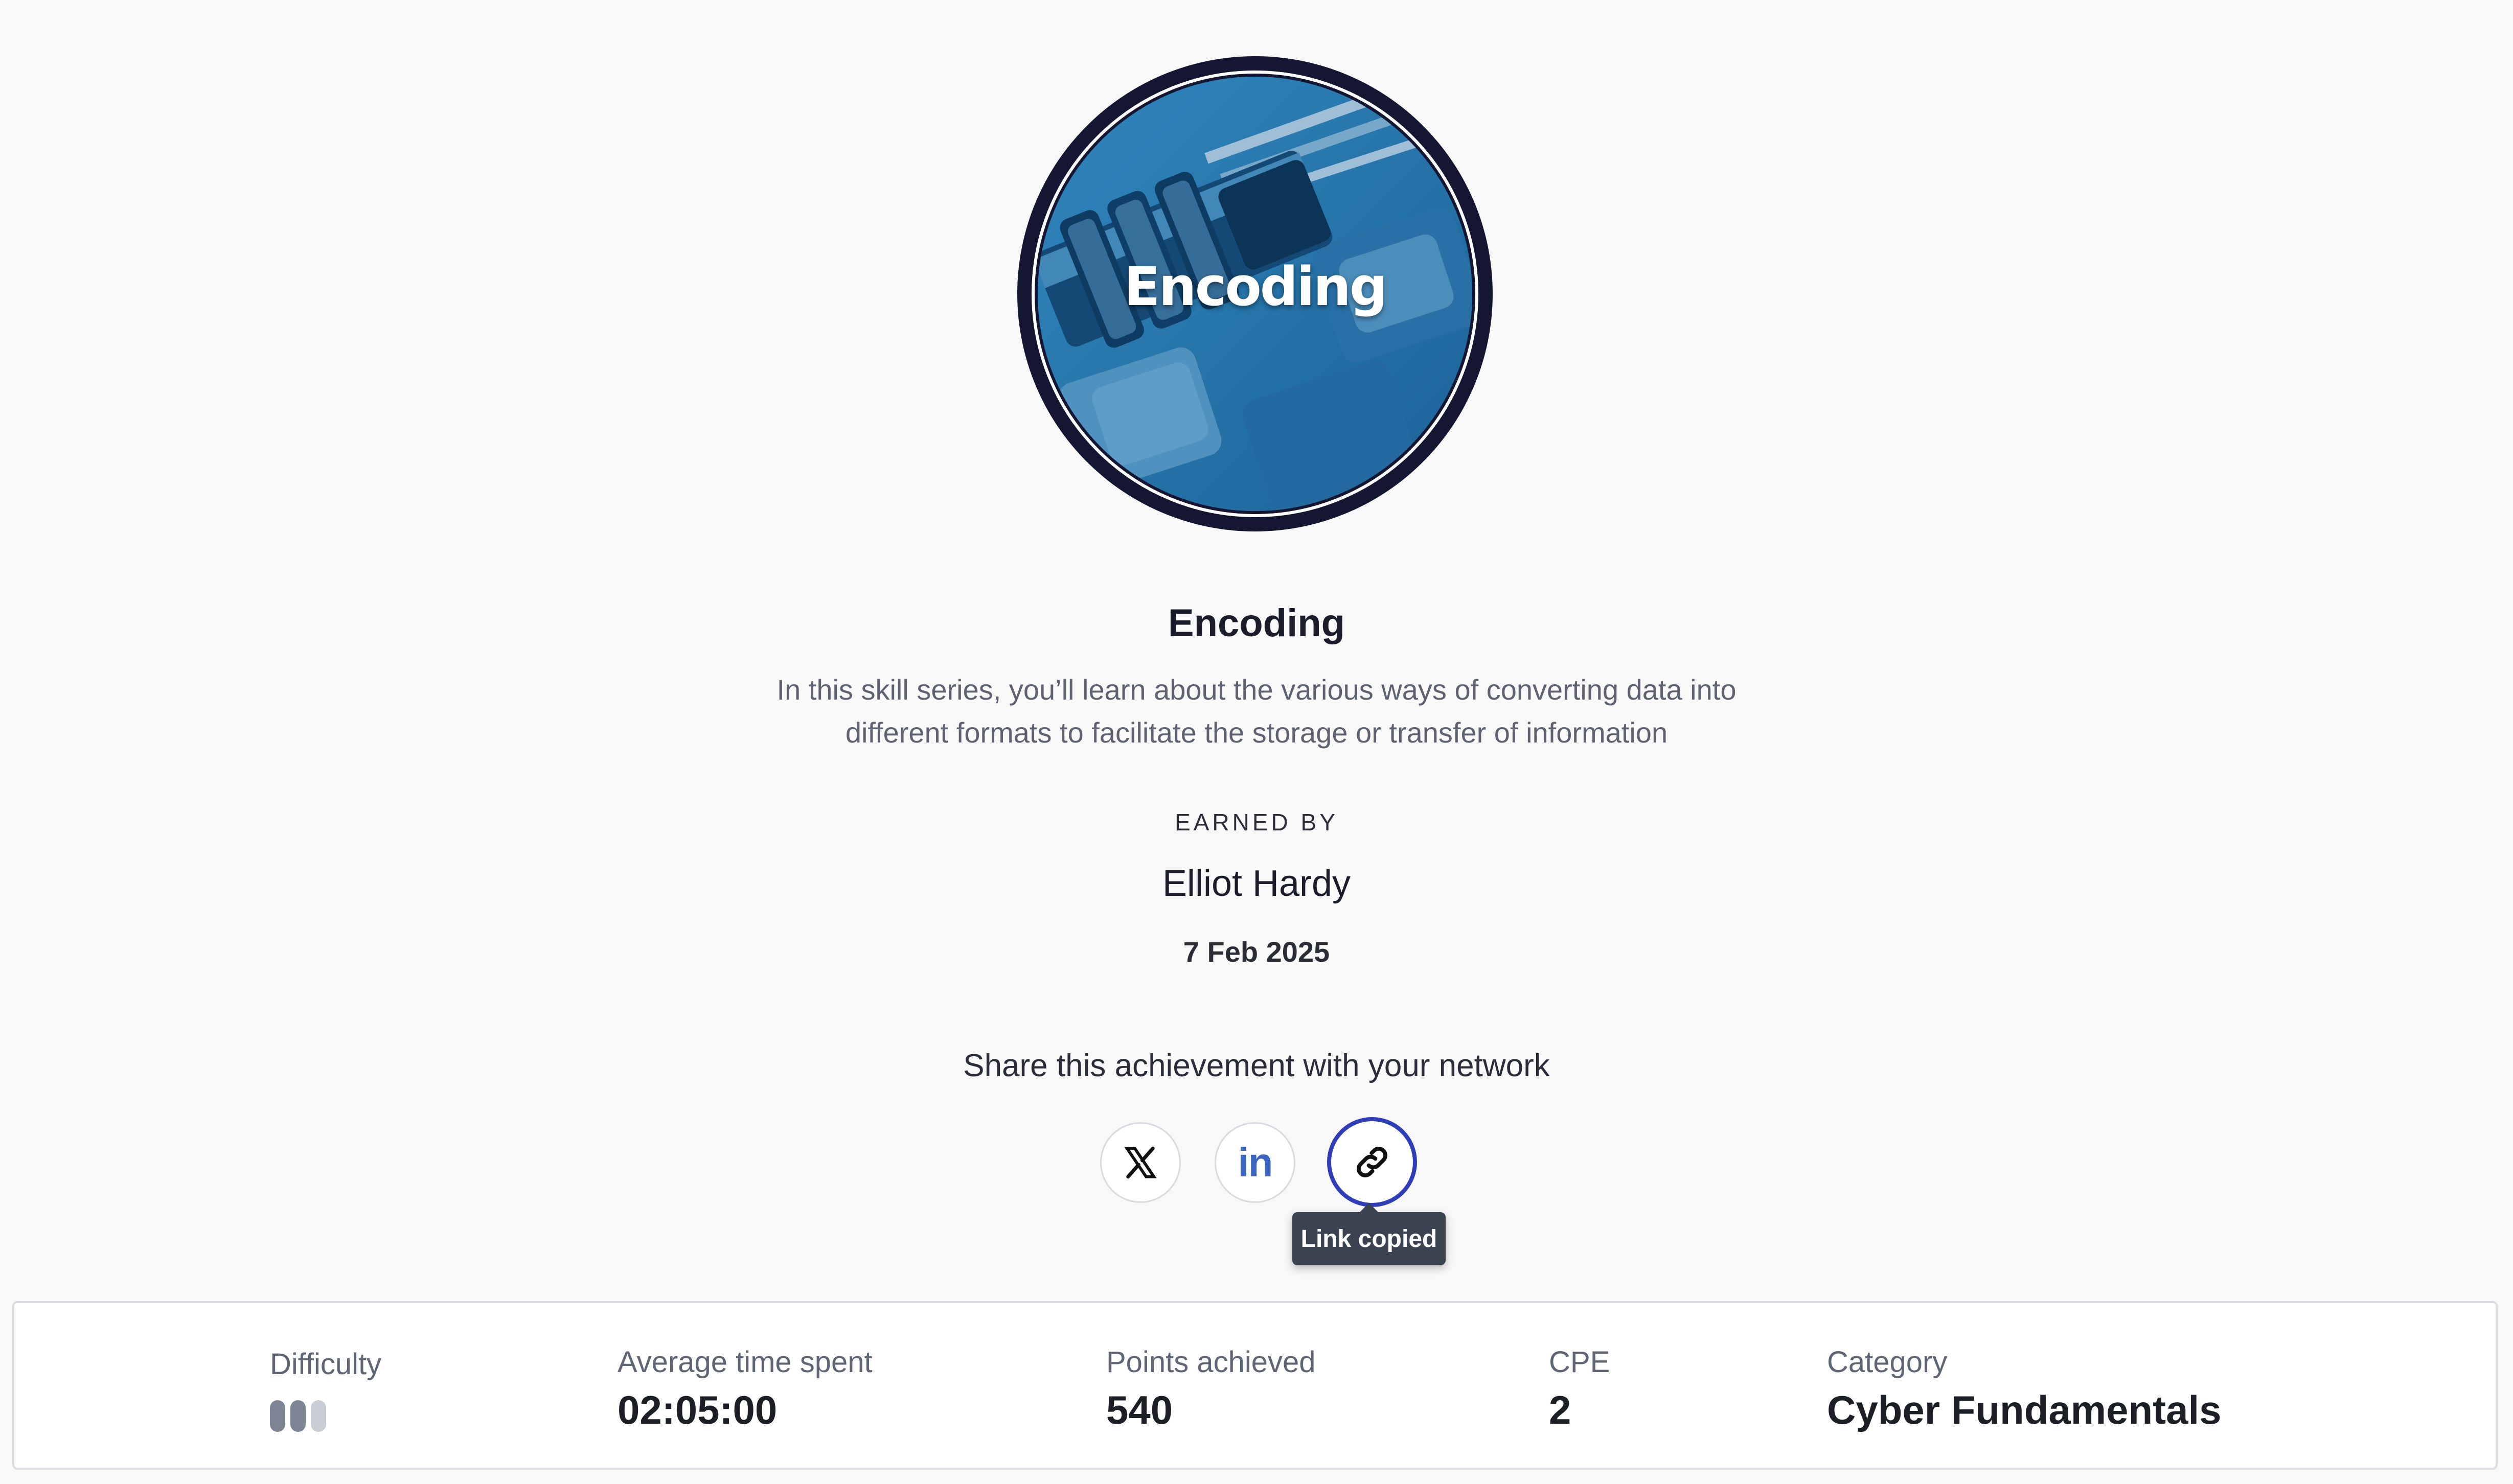 This screenshot has height=1484, width=2513. What do you see at coordinates (1140, 1409) in the screenshot?
I see `points-value: 540` at bounding box center [1140, 1409].